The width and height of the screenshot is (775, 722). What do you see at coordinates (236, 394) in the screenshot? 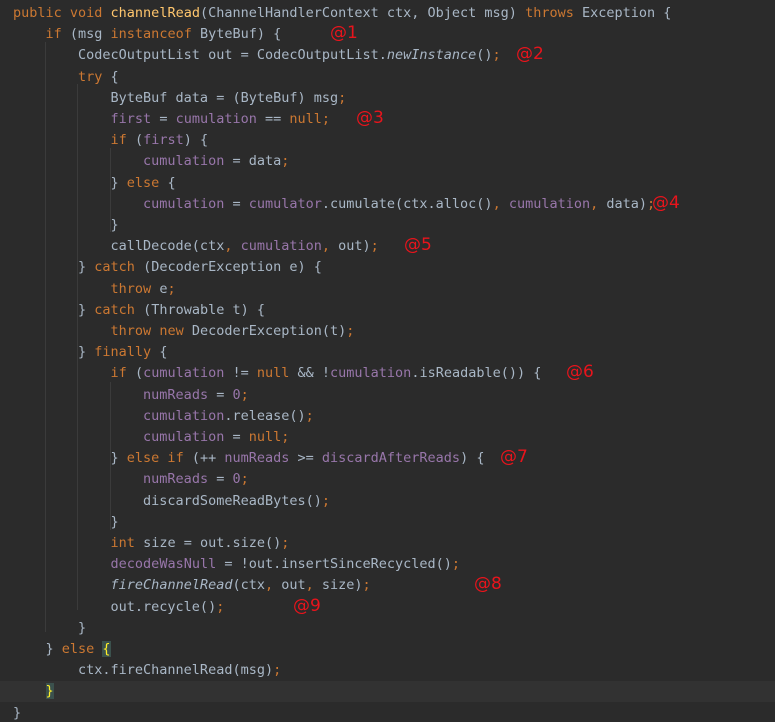
I see `code-token: 0` at bounding box center [236, 394].